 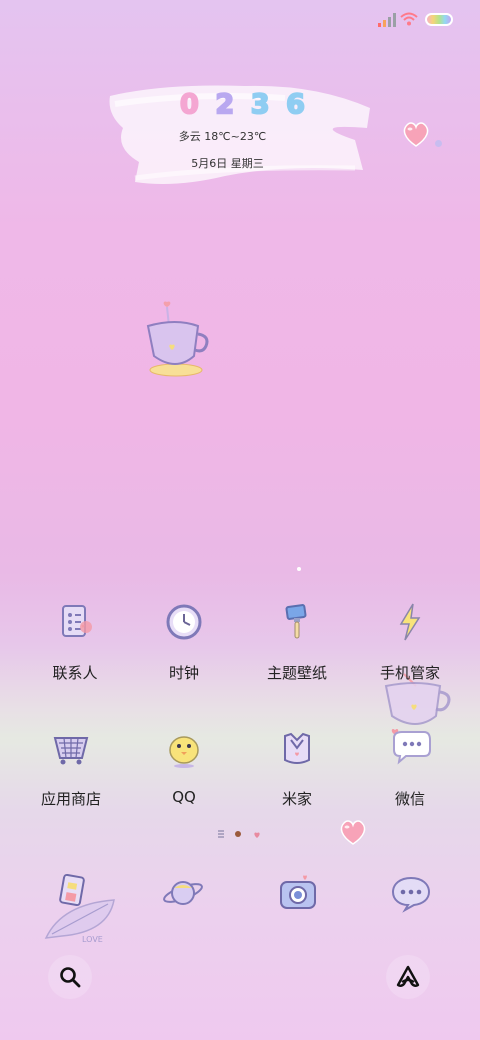 I want to click on wifi-icon, so click(x=409, y=19).